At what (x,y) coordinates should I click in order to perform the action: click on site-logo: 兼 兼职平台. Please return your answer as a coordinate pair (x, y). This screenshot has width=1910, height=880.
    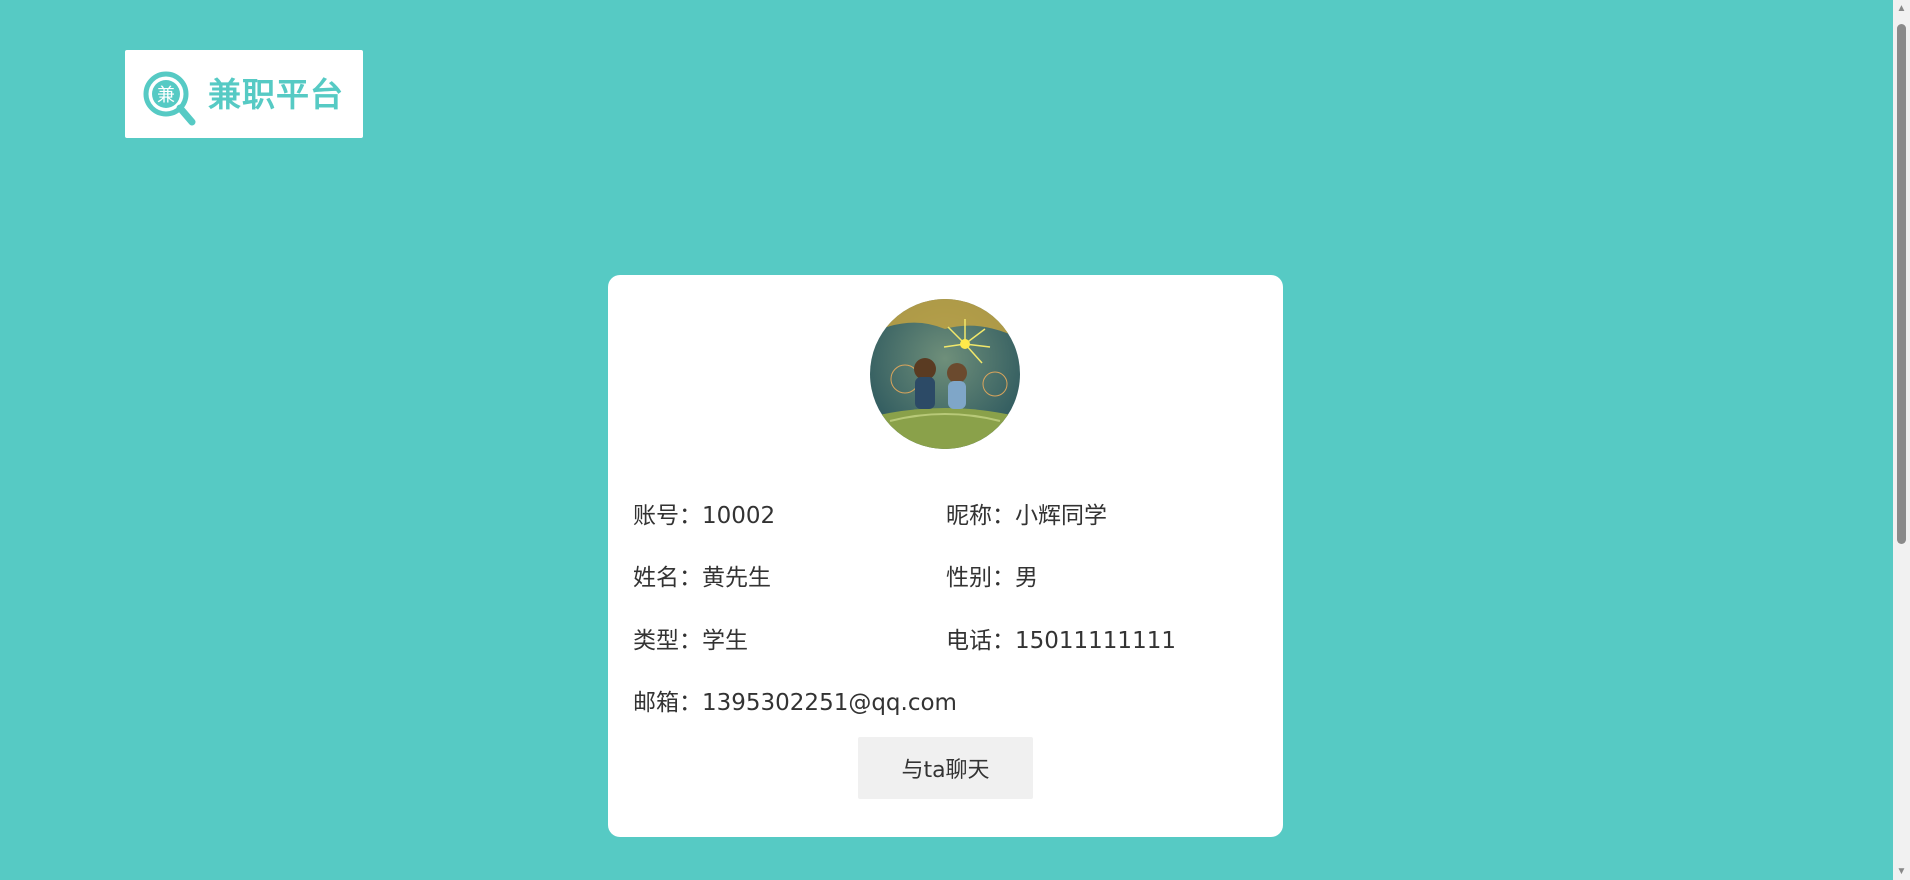
    Looking at the image, I should click on (244, 94).